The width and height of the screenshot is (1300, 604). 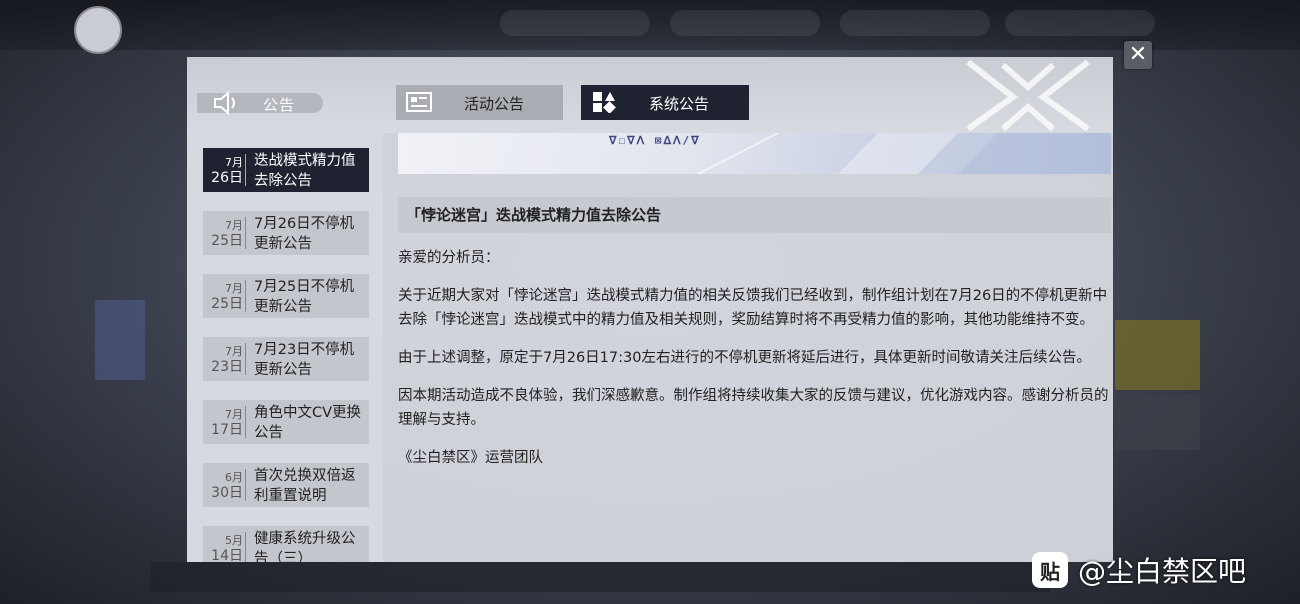 I want to click on list-item: 7月 25日 7月25日不停机更新公告, so click(x=286, y=296).